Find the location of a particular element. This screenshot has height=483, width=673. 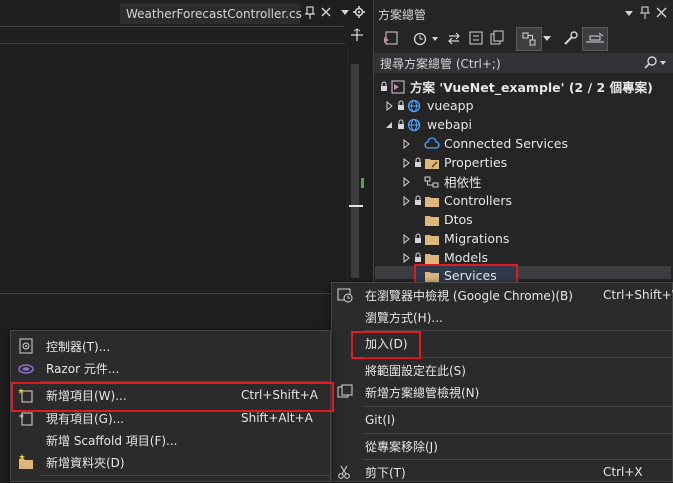

submenu-item-existing-item: 現有項目(G)... Shift+Alt+A is located at coordinates (170, 418).